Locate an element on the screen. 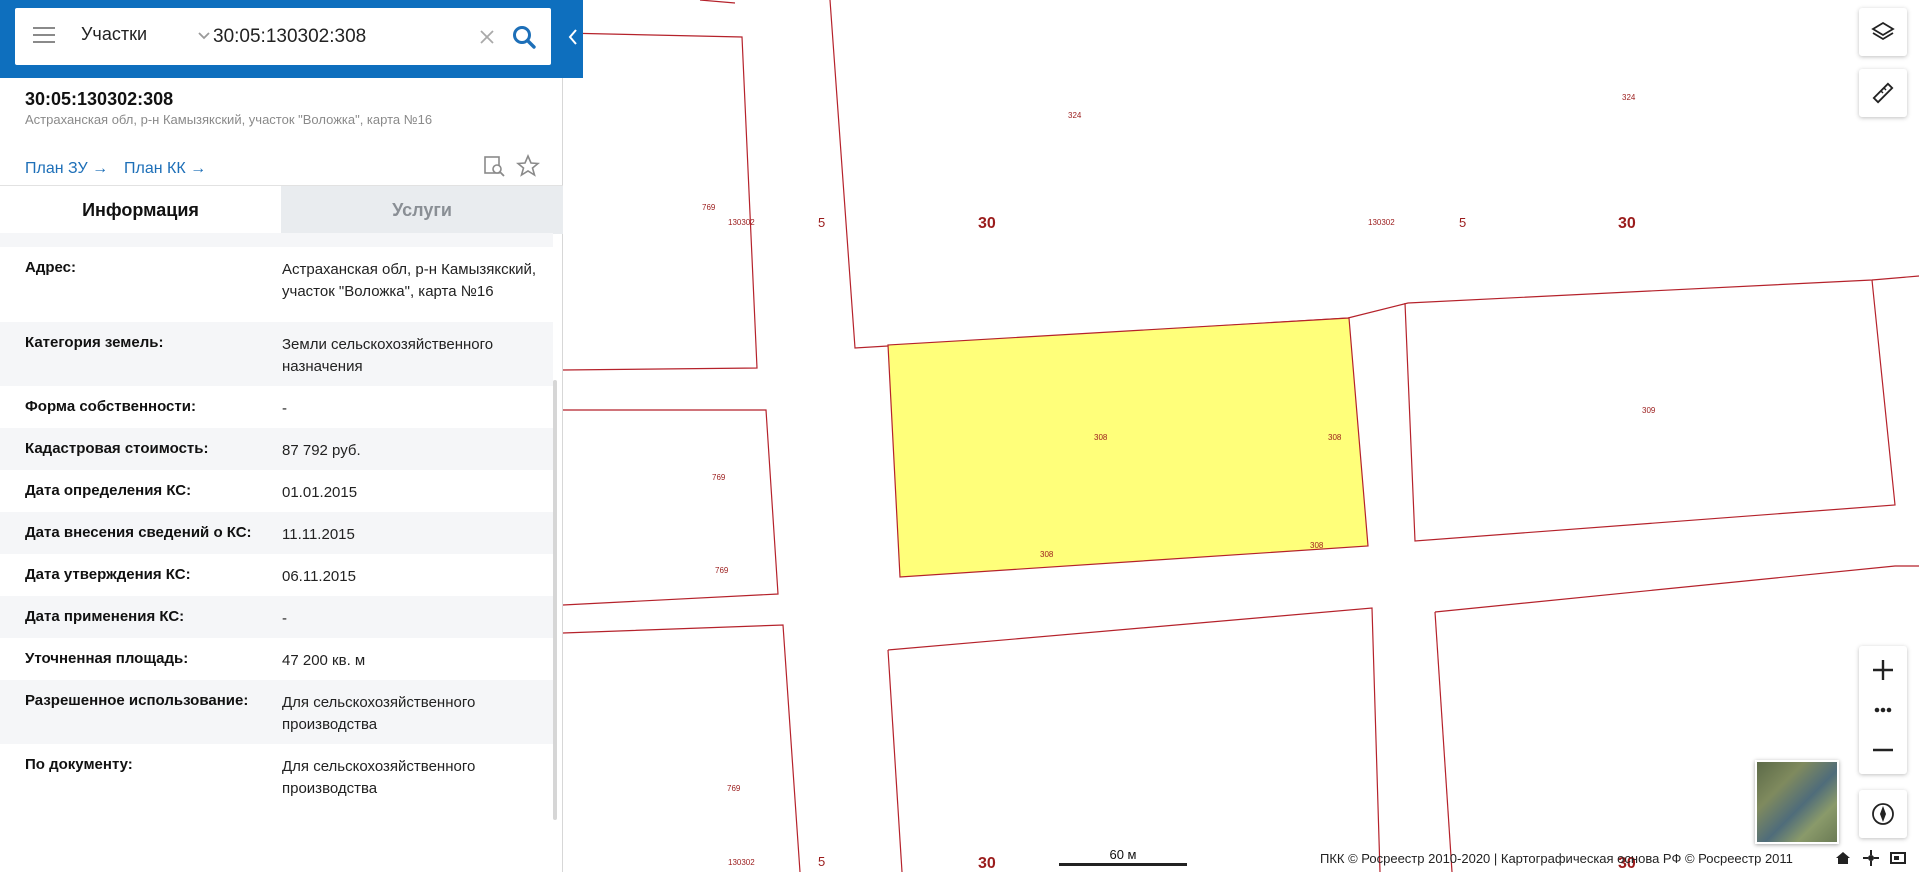 The width and height of the screenshot is (1919, 872). info-row: Форма собственности: - is located at coordinates (276, 407).